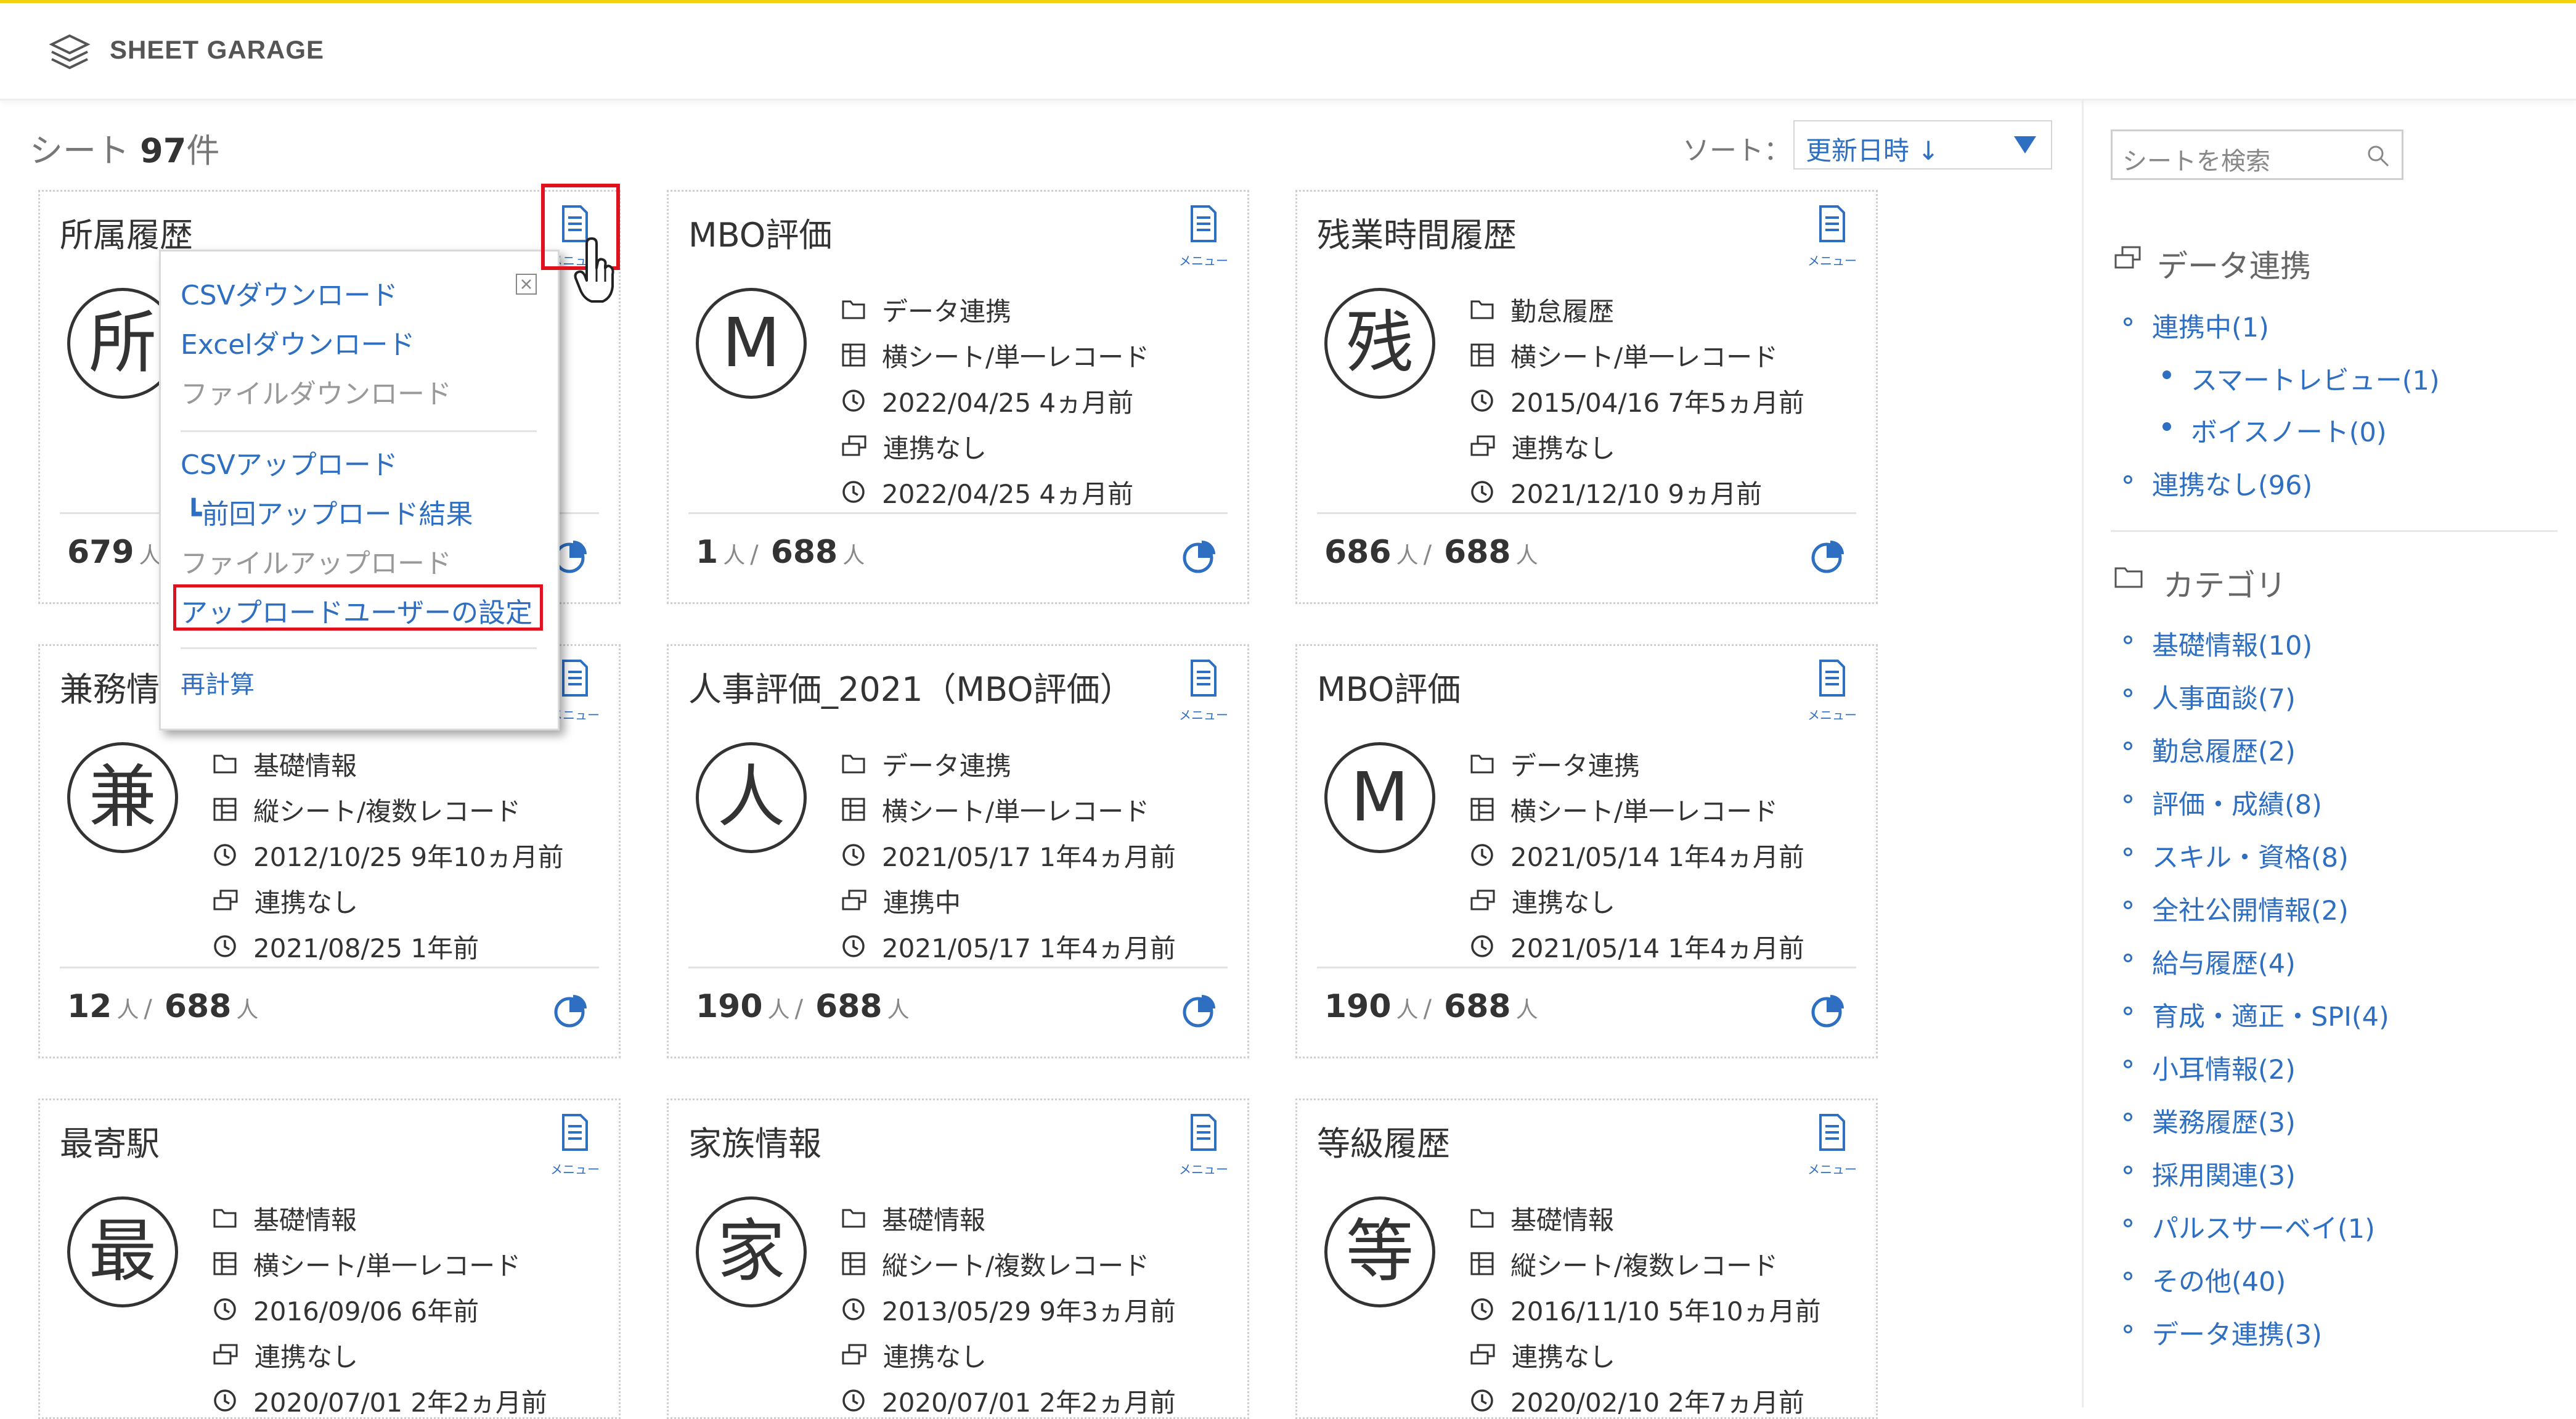  What do you see at coordinates (2224, 1068) in the screenshot?
I see `sidebar-category-item: 小耳情報(2)` at bounding box center [2224, 1068].